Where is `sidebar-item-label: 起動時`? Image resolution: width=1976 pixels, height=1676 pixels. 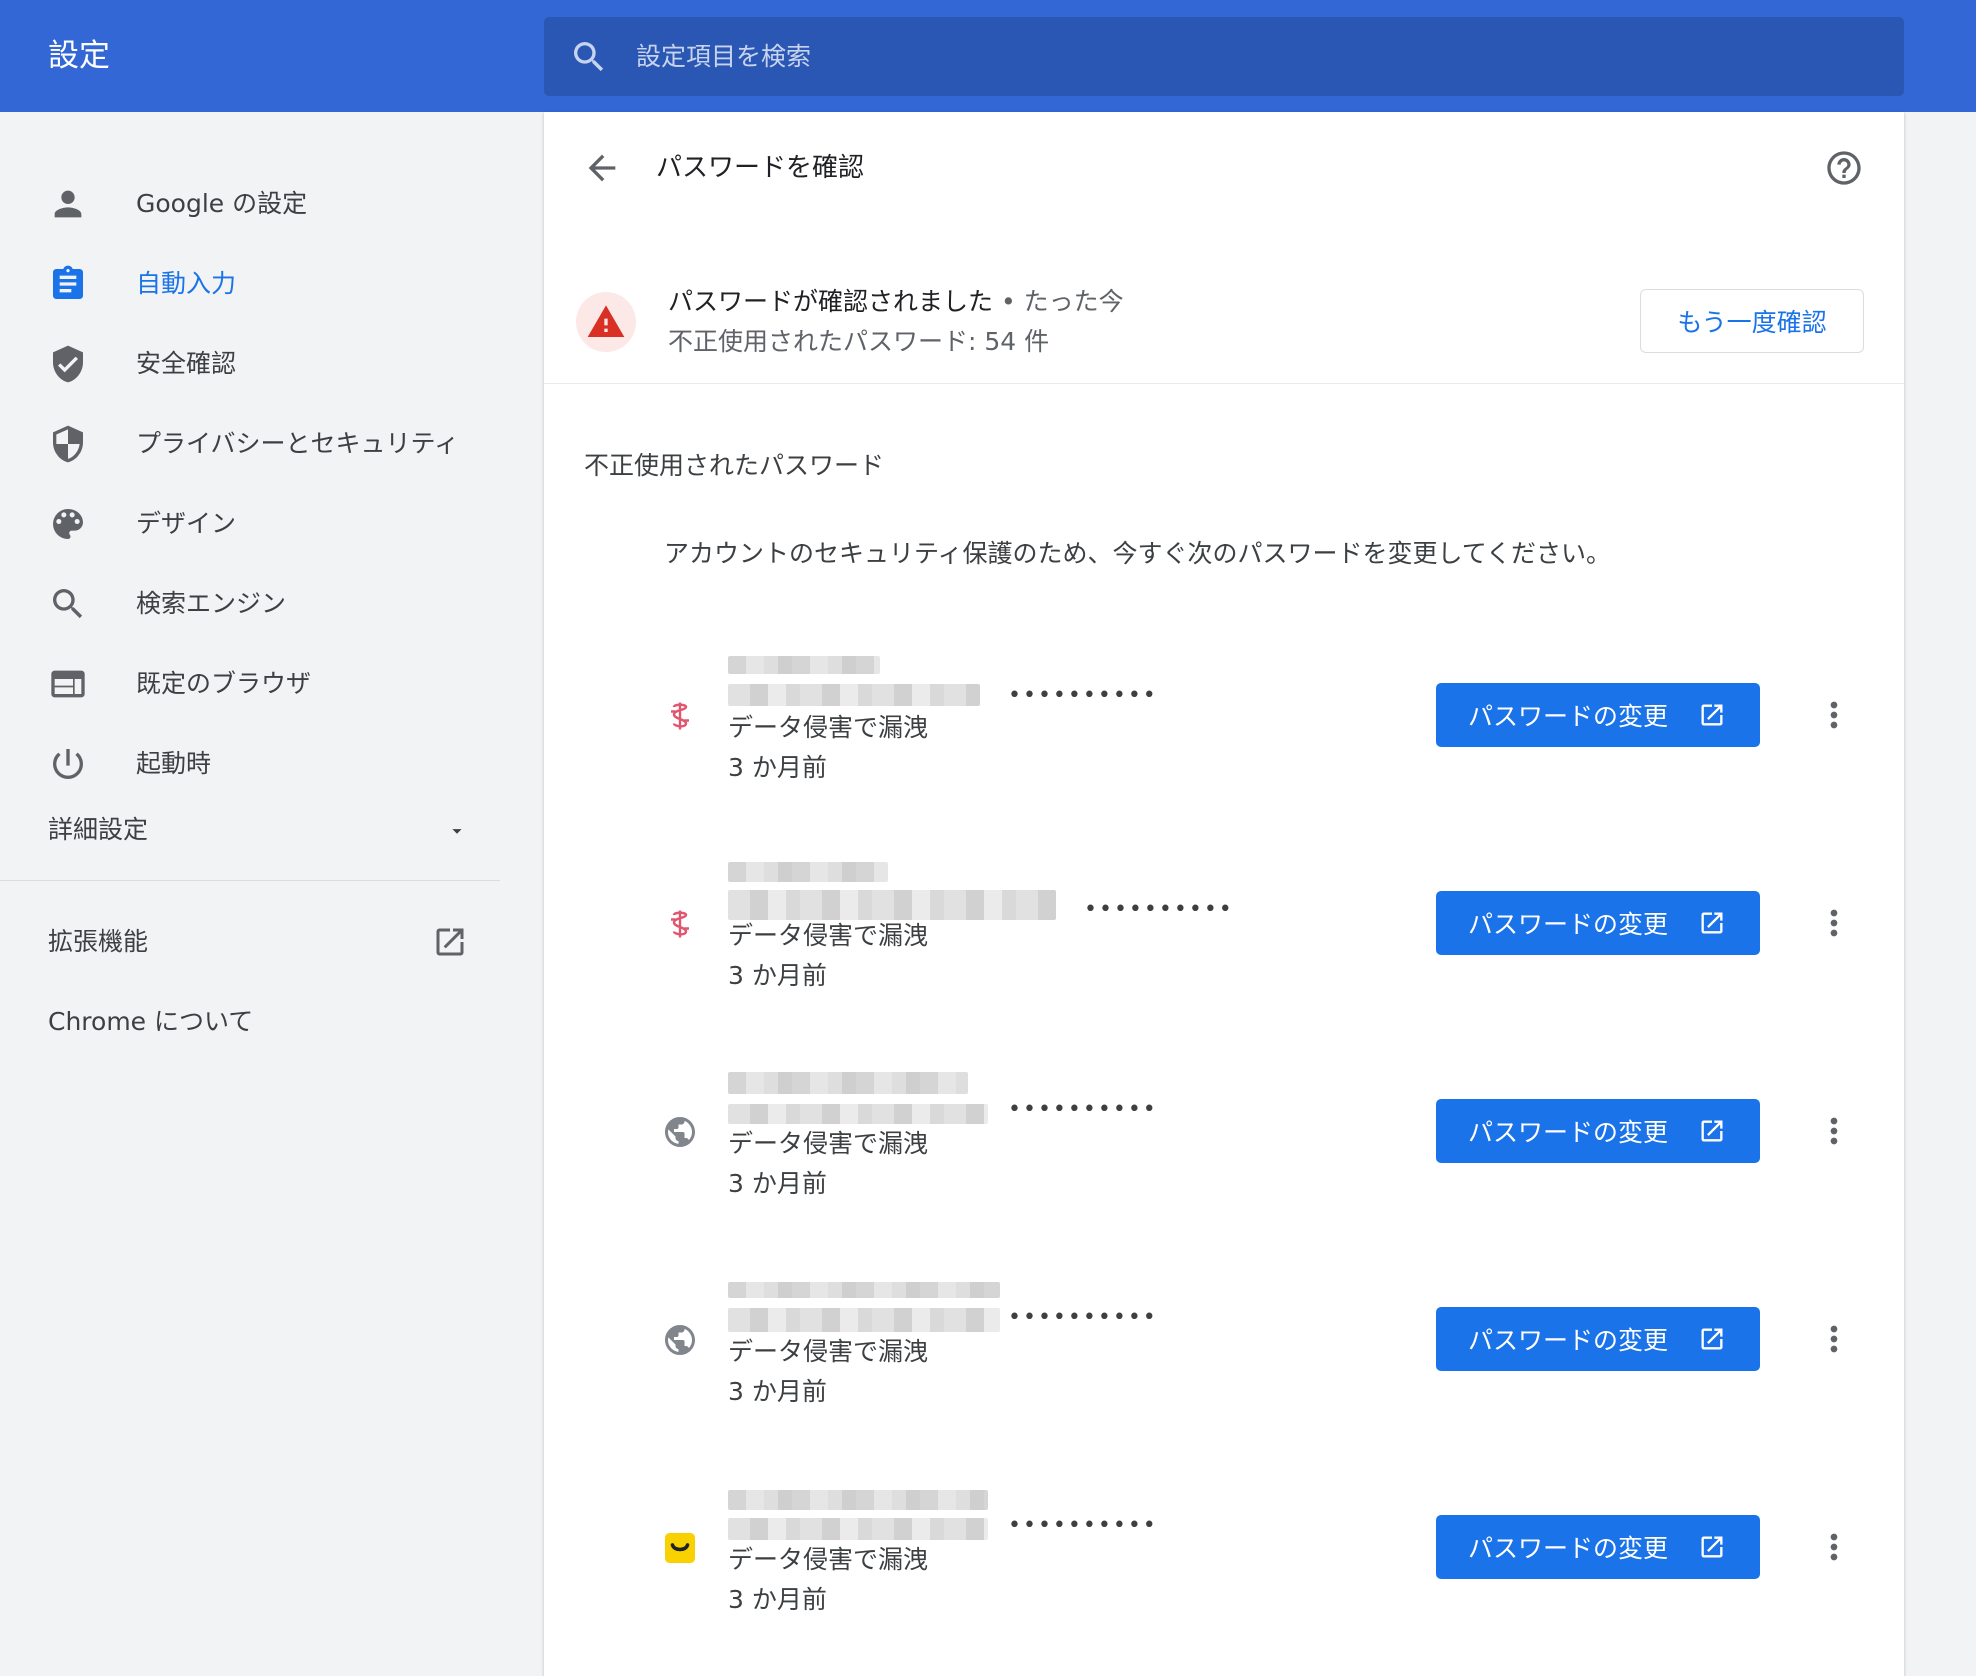 sidebar-item-label: 起動時 is located at coordinates (174, 763).